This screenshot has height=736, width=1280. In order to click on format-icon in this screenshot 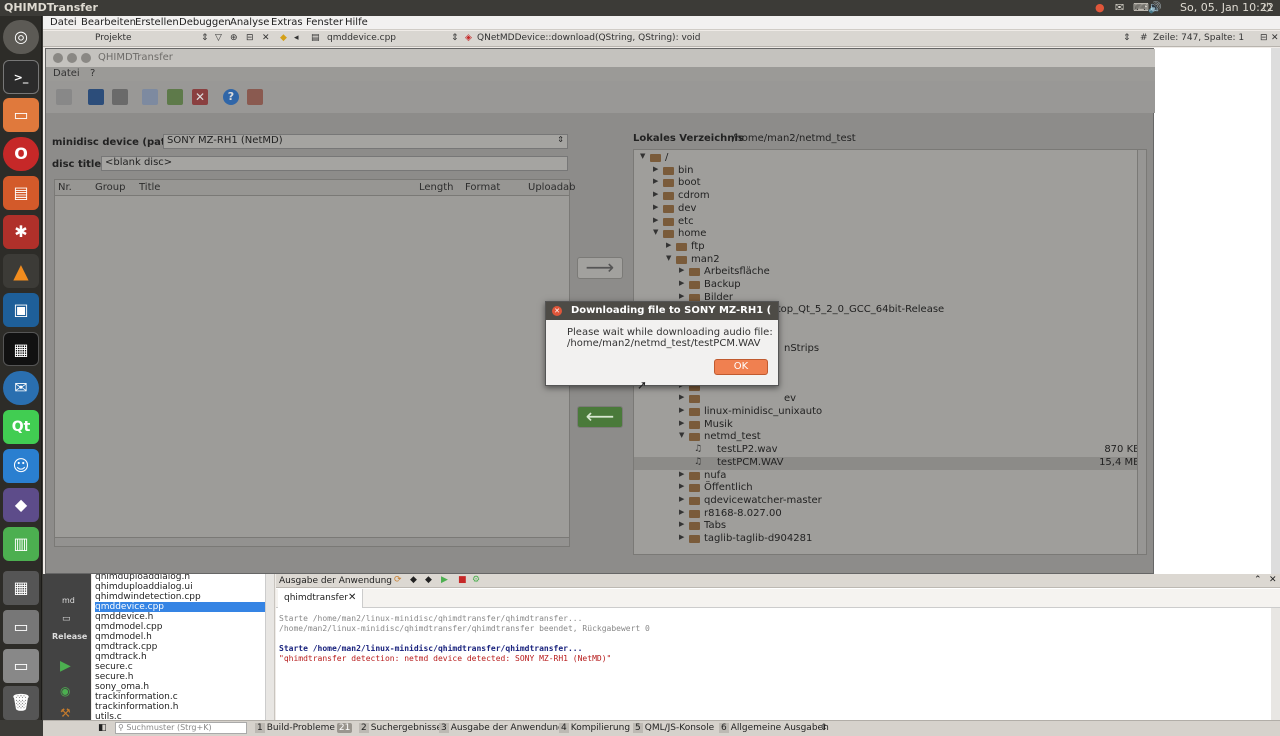, I will do `click(175, 97)`.